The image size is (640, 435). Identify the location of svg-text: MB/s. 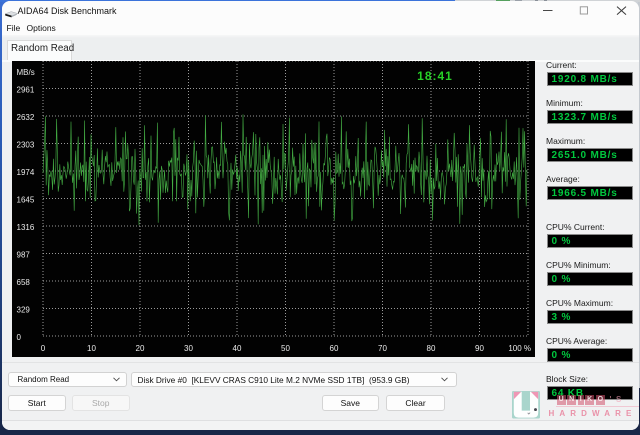
(25, 72).